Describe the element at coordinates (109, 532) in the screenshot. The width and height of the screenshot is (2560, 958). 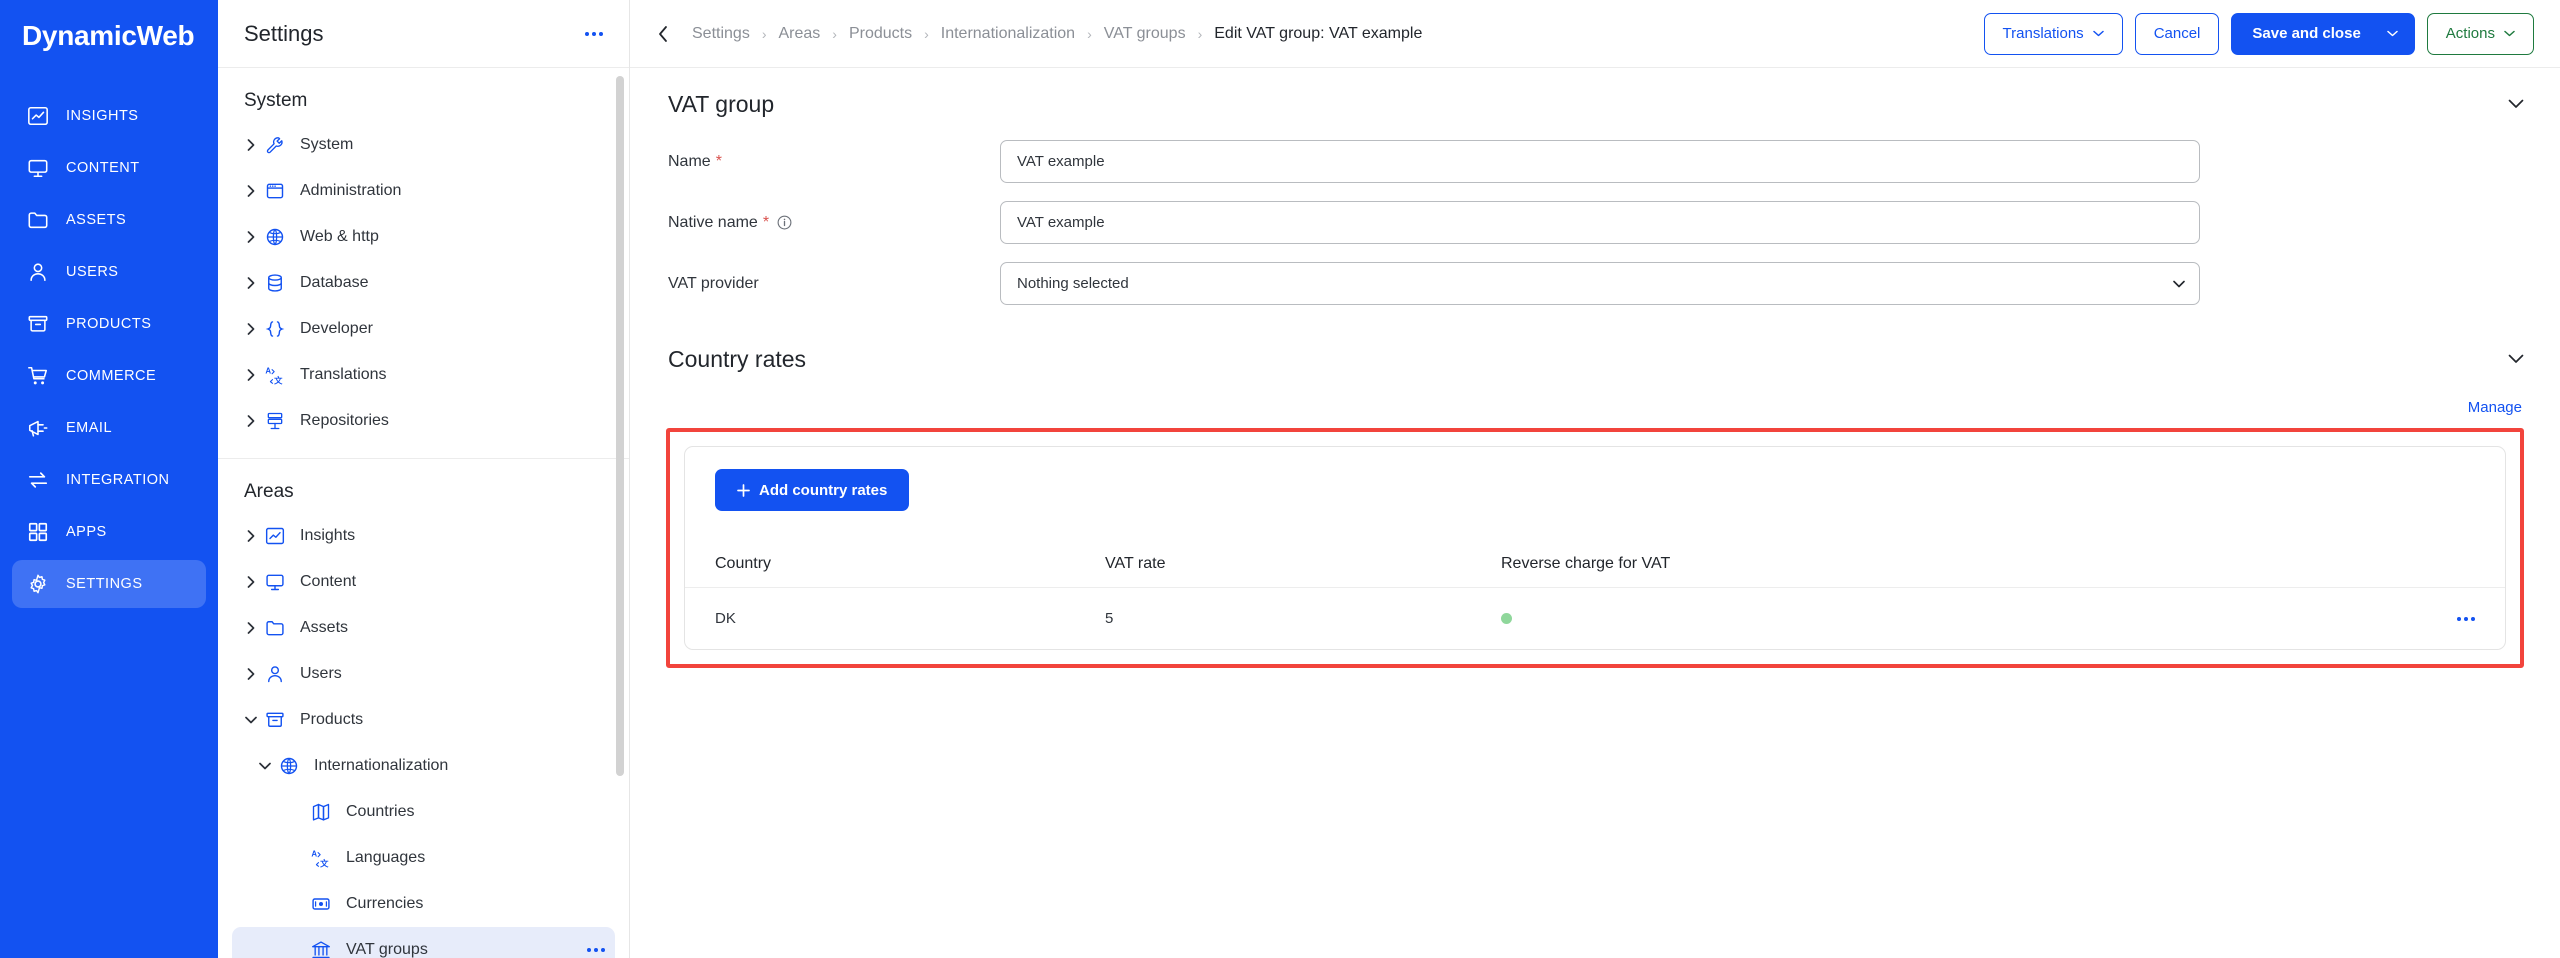
I see `rail-item-apps: APPS` at that location.